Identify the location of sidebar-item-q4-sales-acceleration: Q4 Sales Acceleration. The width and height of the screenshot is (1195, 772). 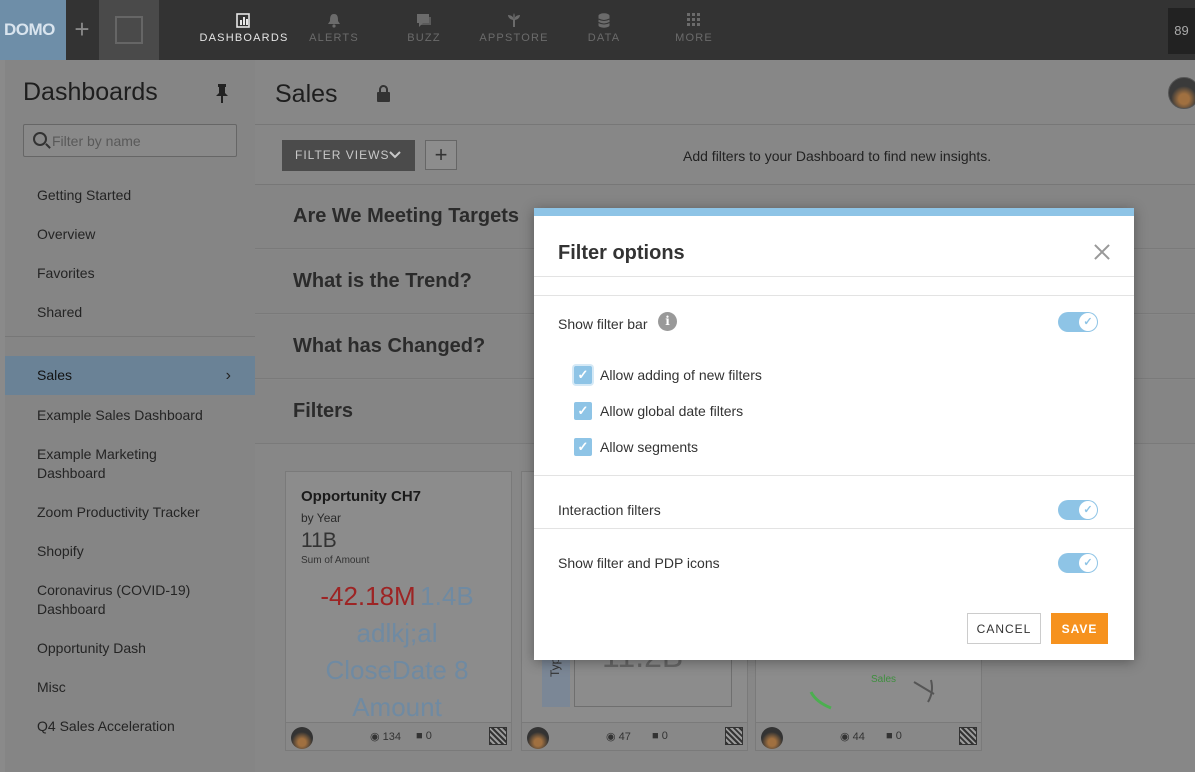
(130, 726).